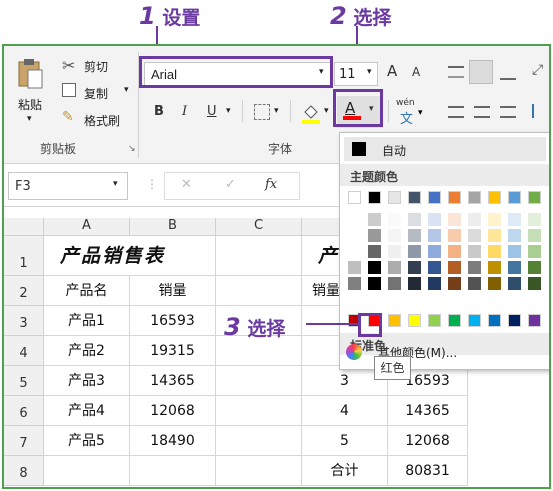 Image resolution: width=553 pixels, height=491 pixels. I want to click on enter-icon: ✓, so click(230, 184).